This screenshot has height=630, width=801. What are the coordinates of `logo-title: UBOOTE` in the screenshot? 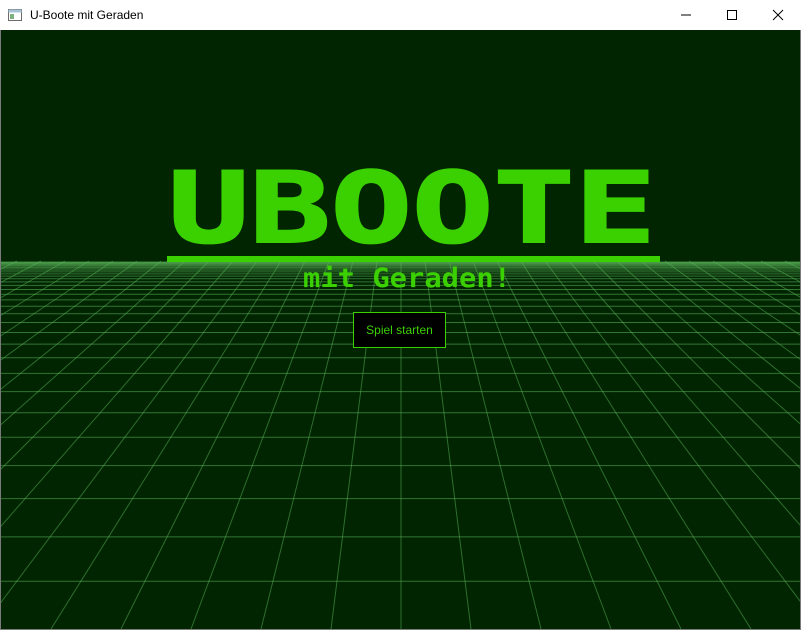 It's located at (412, 209).